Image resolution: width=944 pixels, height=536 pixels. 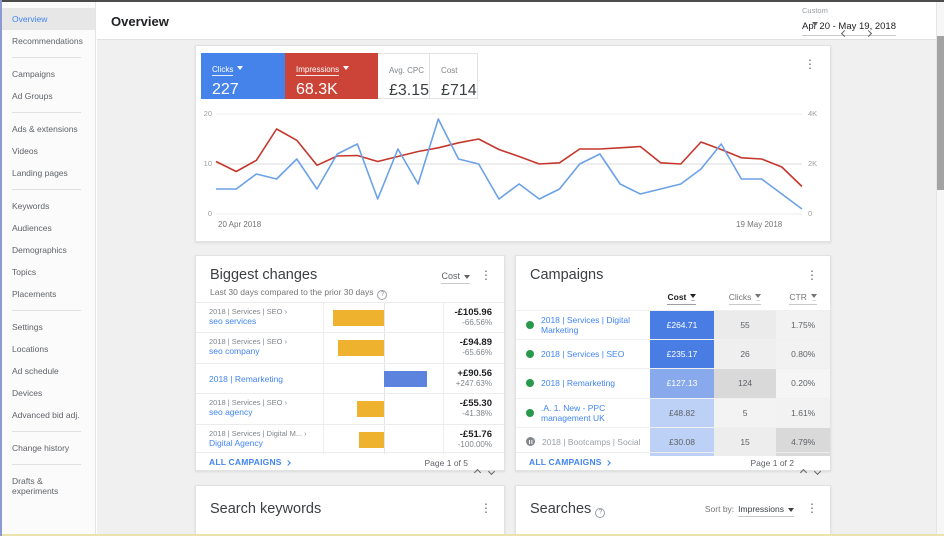 I want to click on campaign-link: 2018 | Bootcamps | Social, so click(x=591, y=442).